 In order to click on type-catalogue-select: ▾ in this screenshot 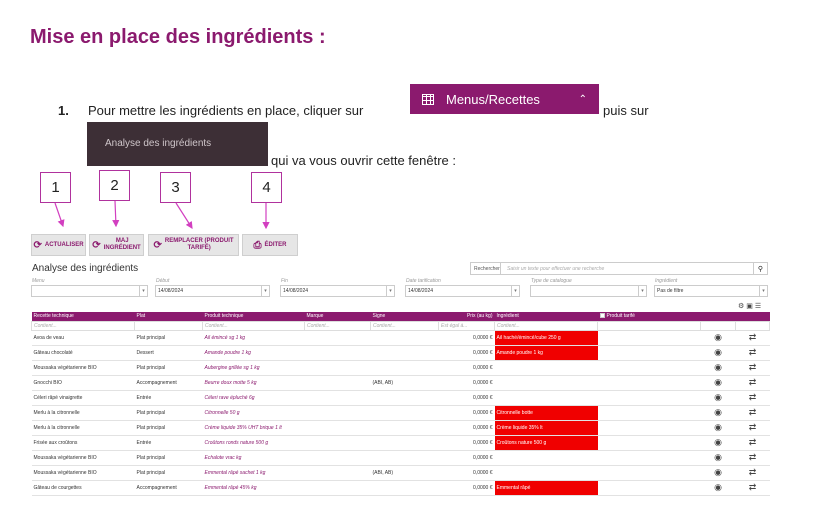, I will do `click(588, 291)`.